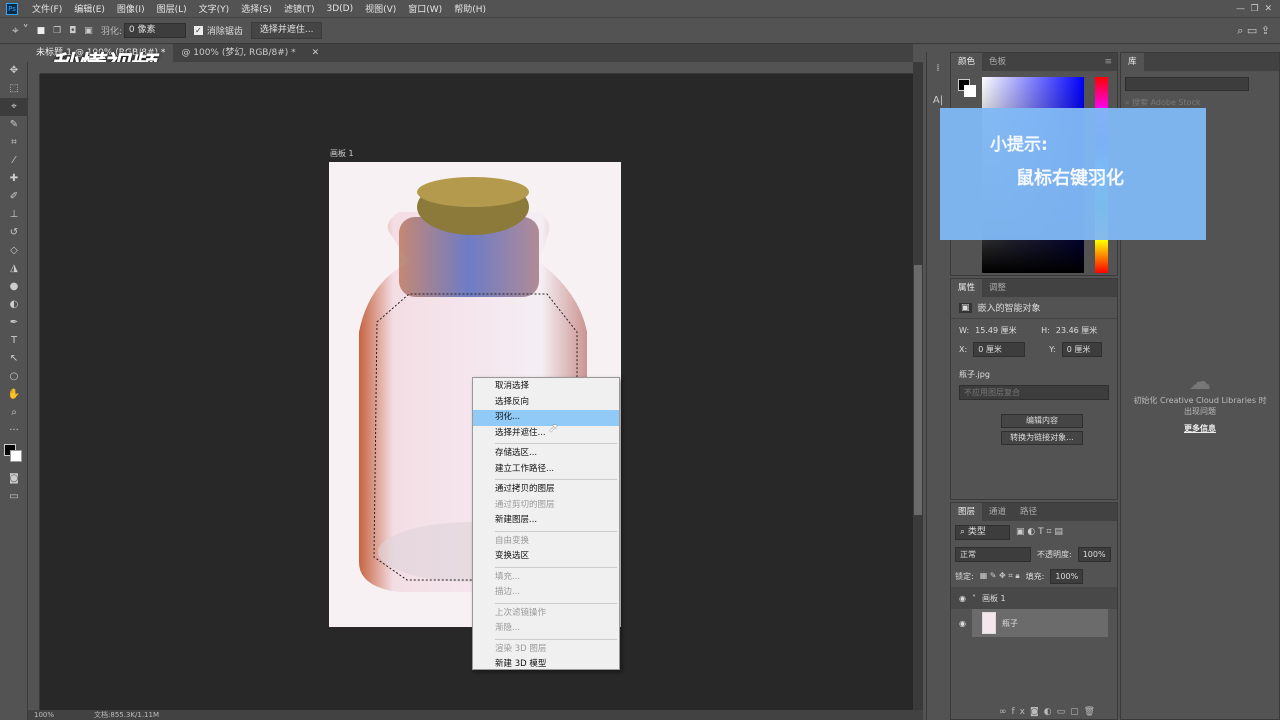  What do you see at coordinates (14, 89) in the screenshot?
I see `marquee-tool-icon: ⬚` at bounding box center [14, 89].